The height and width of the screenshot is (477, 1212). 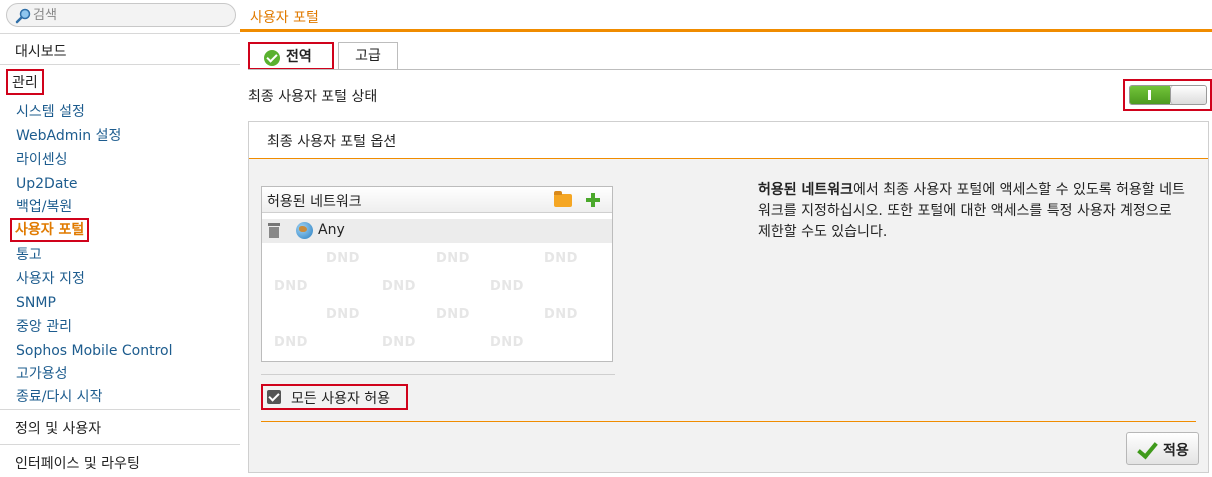 What do you see at coordinates (272, 58) in the screenshot?
I see `check-circle-icon` at bounding box center [272, 58].